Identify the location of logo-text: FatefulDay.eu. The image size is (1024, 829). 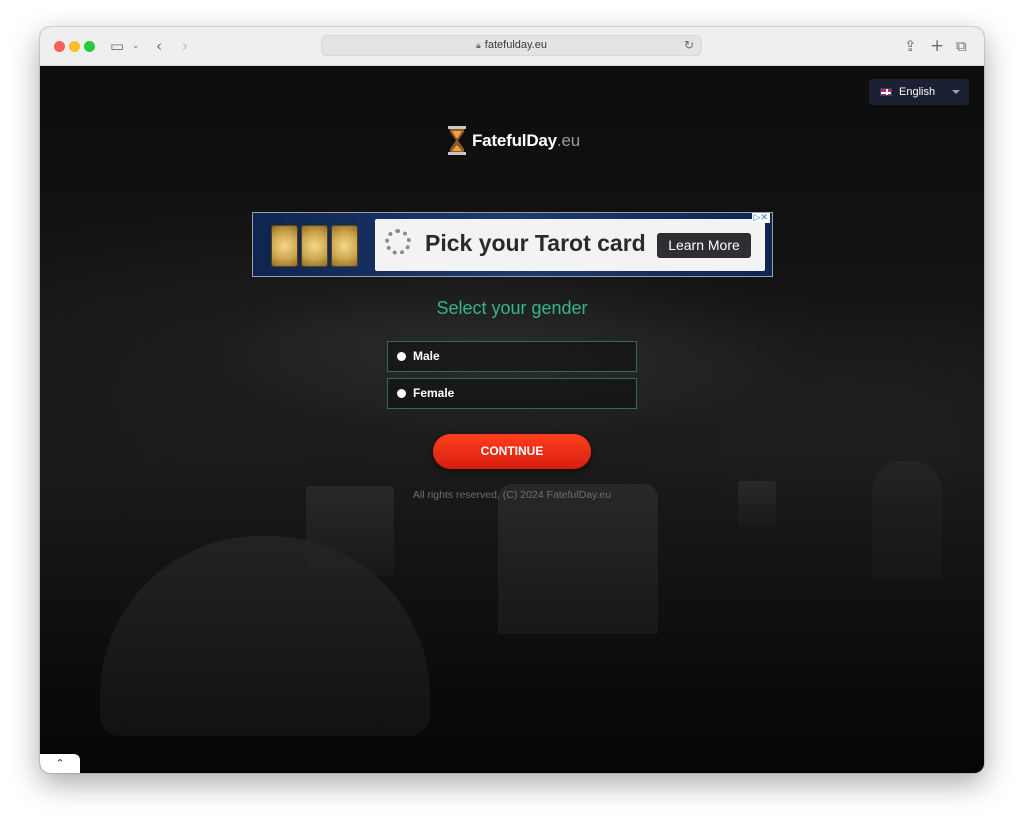
(526, 141).